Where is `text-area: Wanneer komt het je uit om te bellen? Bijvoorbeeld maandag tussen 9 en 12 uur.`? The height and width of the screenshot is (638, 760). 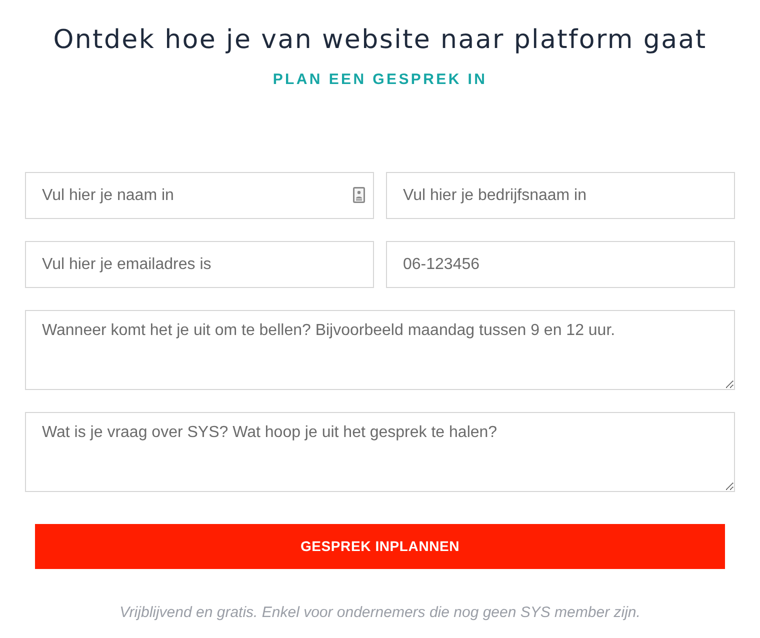
text-area: Wanneer komt het je uit om te bellen? Bijvoorbeeld maandag tussen 9 en 12 uur. is located at coordinates (380, 350).